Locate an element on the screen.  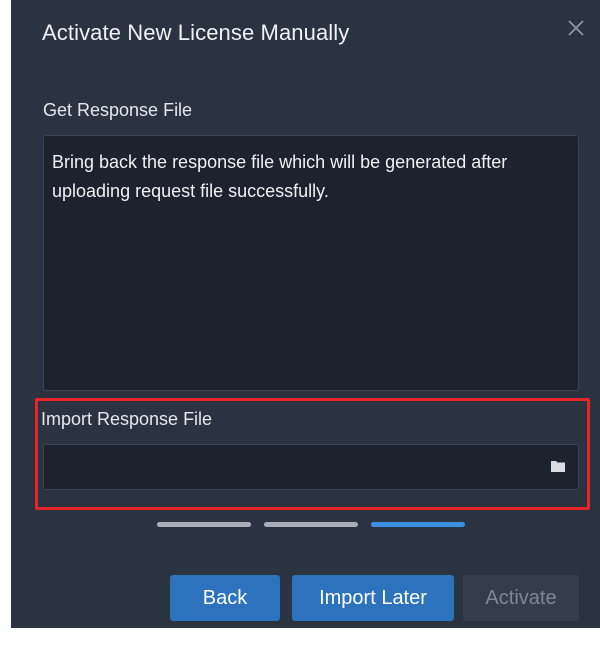
dialog-title-bar: Activate New License Manually is located at coordinates (305, 40).